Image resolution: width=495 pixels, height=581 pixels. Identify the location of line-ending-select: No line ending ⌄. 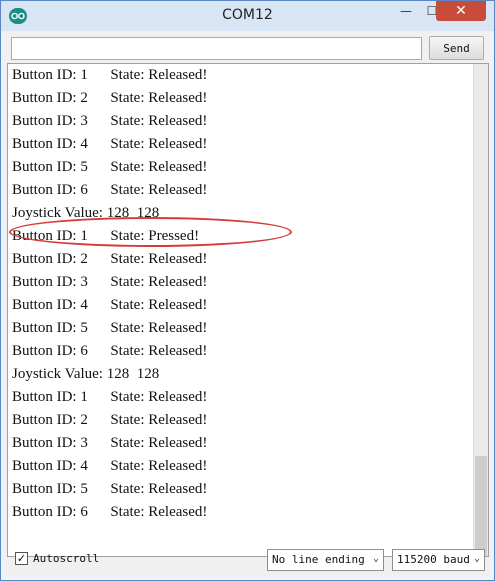
(325, 560).